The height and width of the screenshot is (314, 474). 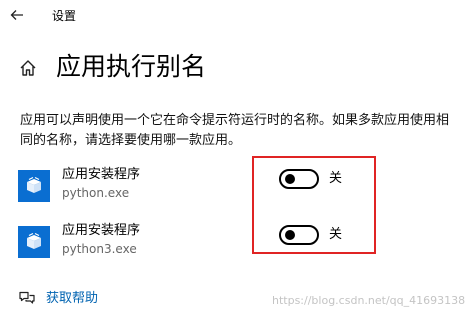 What do you see at coordinates (131, 66) in the screenshot?
I see `page-title: 应用执行别名` at bounding box center [131, 66].